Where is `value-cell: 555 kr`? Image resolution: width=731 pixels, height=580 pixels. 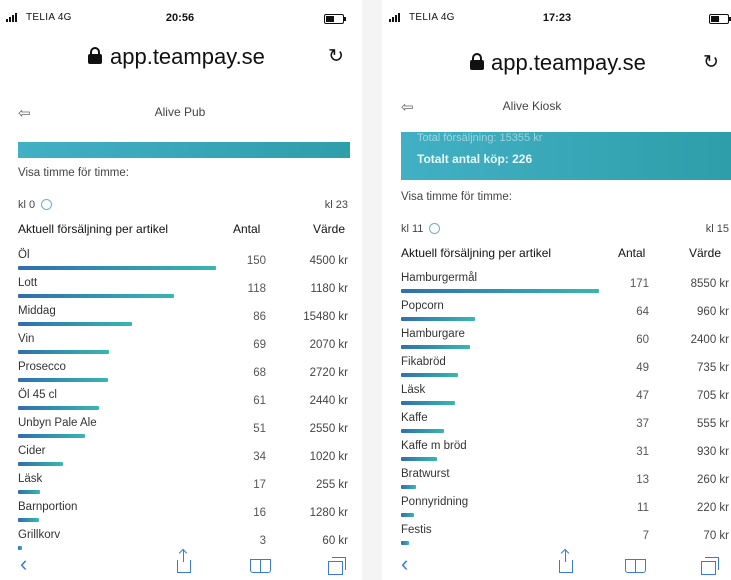 value-cell: 555 kr is located at coordinates (713, 424).